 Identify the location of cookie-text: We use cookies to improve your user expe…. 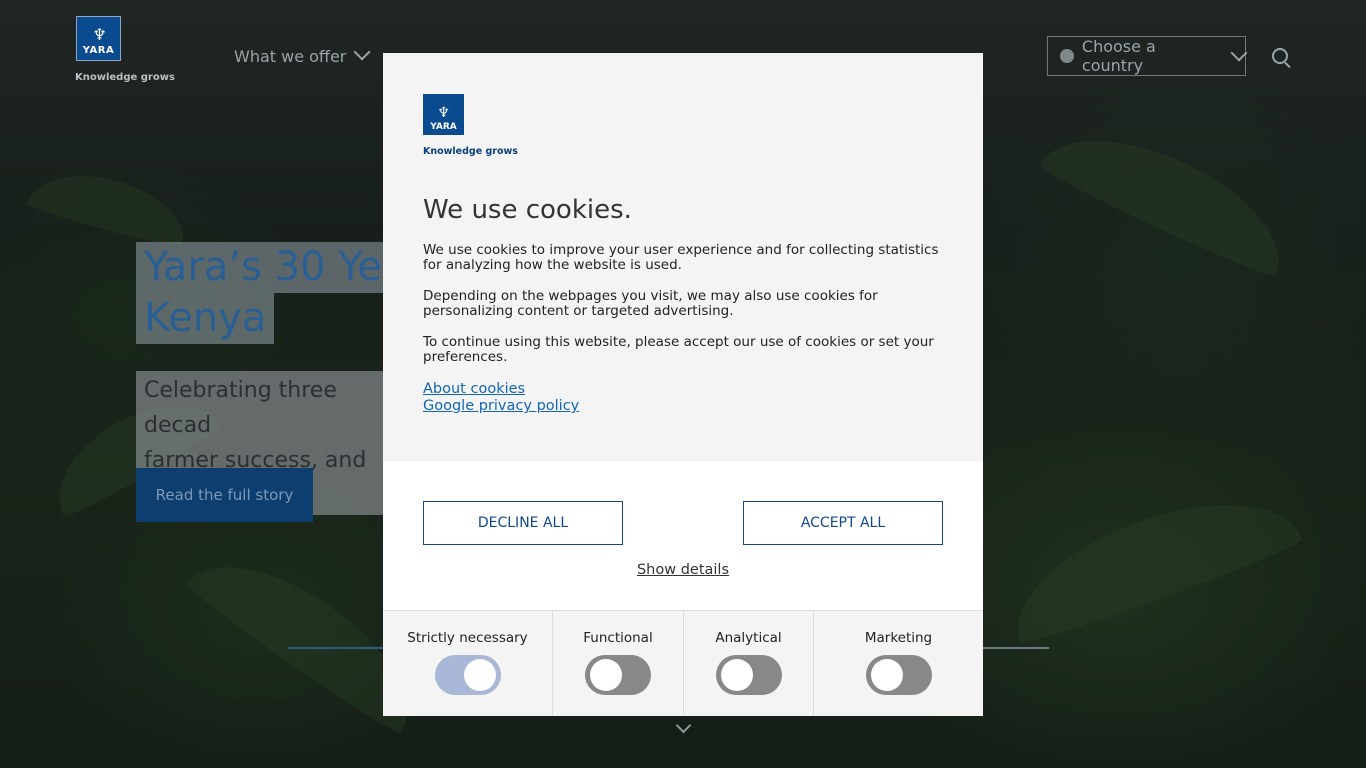
(681, 257).